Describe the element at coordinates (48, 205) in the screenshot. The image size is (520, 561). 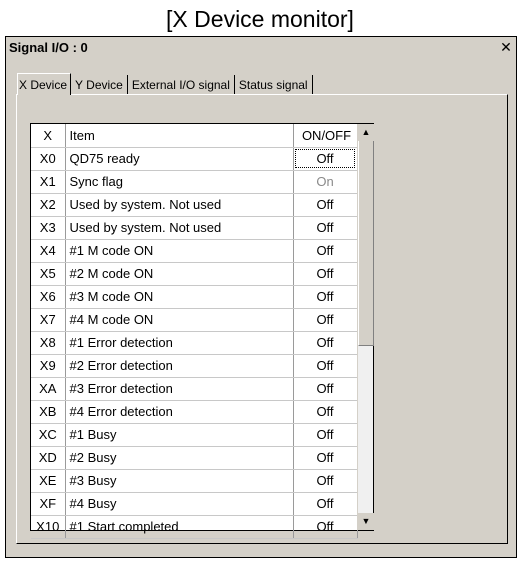
I see `cell-x-address: X2` at that location.